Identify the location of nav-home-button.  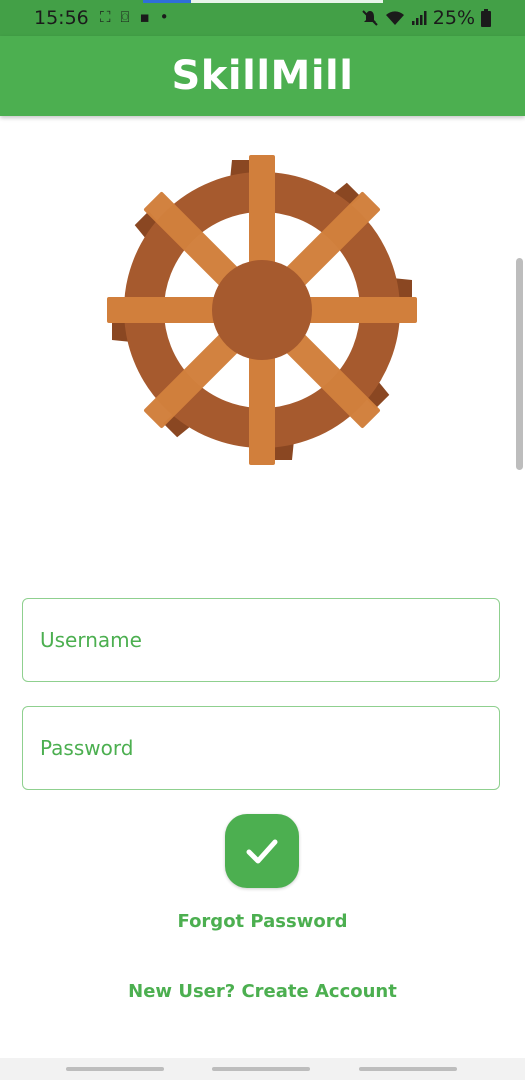
(261, 1069).